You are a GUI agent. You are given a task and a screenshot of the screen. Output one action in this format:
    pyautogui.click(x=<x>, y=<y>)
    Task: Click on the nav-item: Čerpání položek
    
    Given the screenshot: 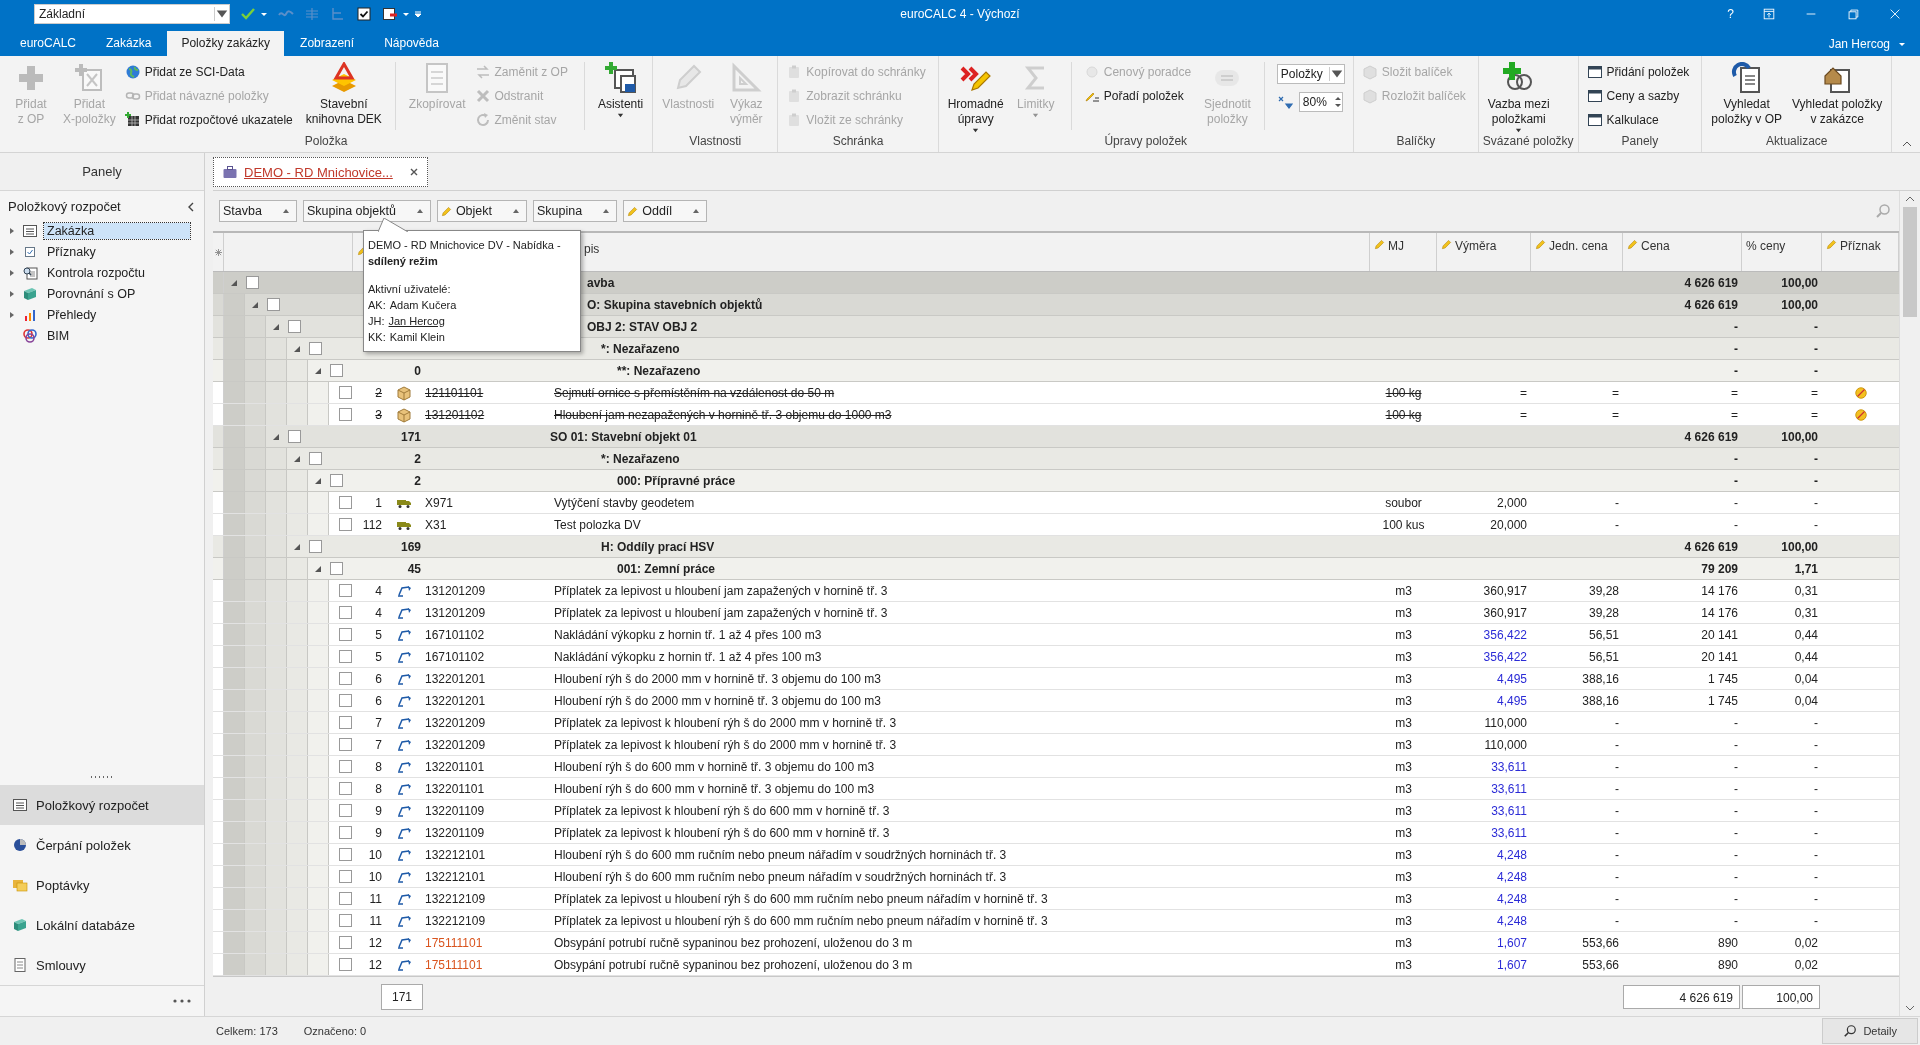 What is the action you would take?
    pyautogui.click(x=102, y=845)
    